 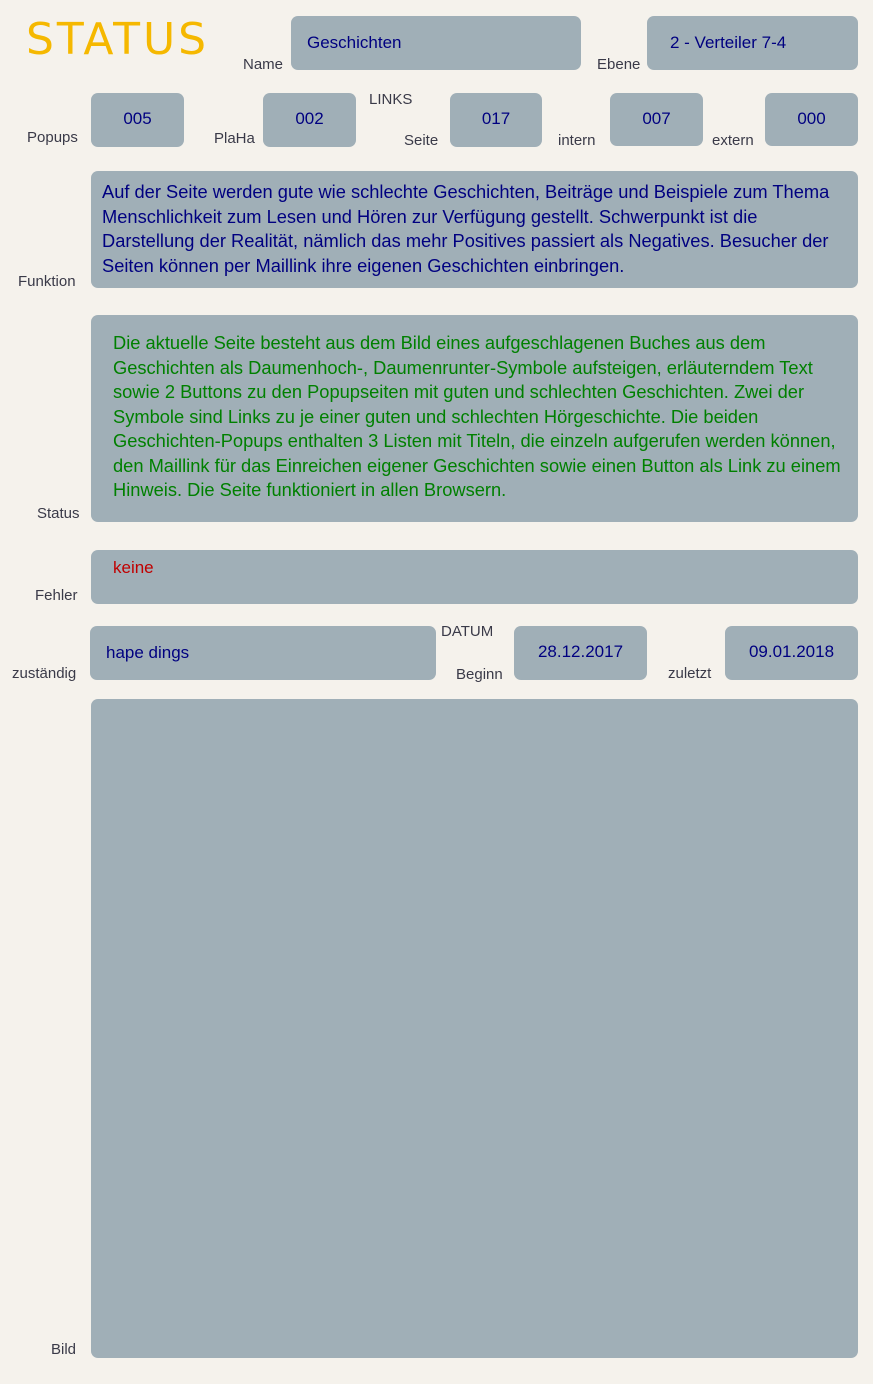 What do you see at coordinates (791, 653) in the screenshot?
I see `zuletzt-field: 09.01.2018` at bounding box center [791, 653].